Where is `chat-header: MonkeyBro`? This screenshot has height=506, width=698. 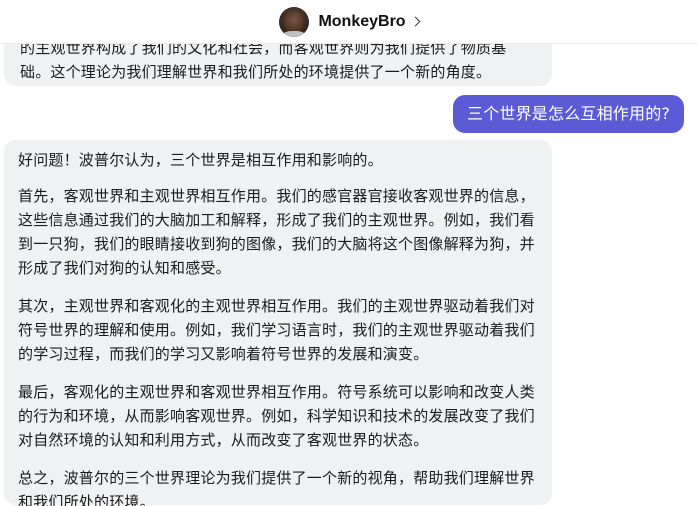
chat-header: MonkeyBro is located at coordinates (349, 22).